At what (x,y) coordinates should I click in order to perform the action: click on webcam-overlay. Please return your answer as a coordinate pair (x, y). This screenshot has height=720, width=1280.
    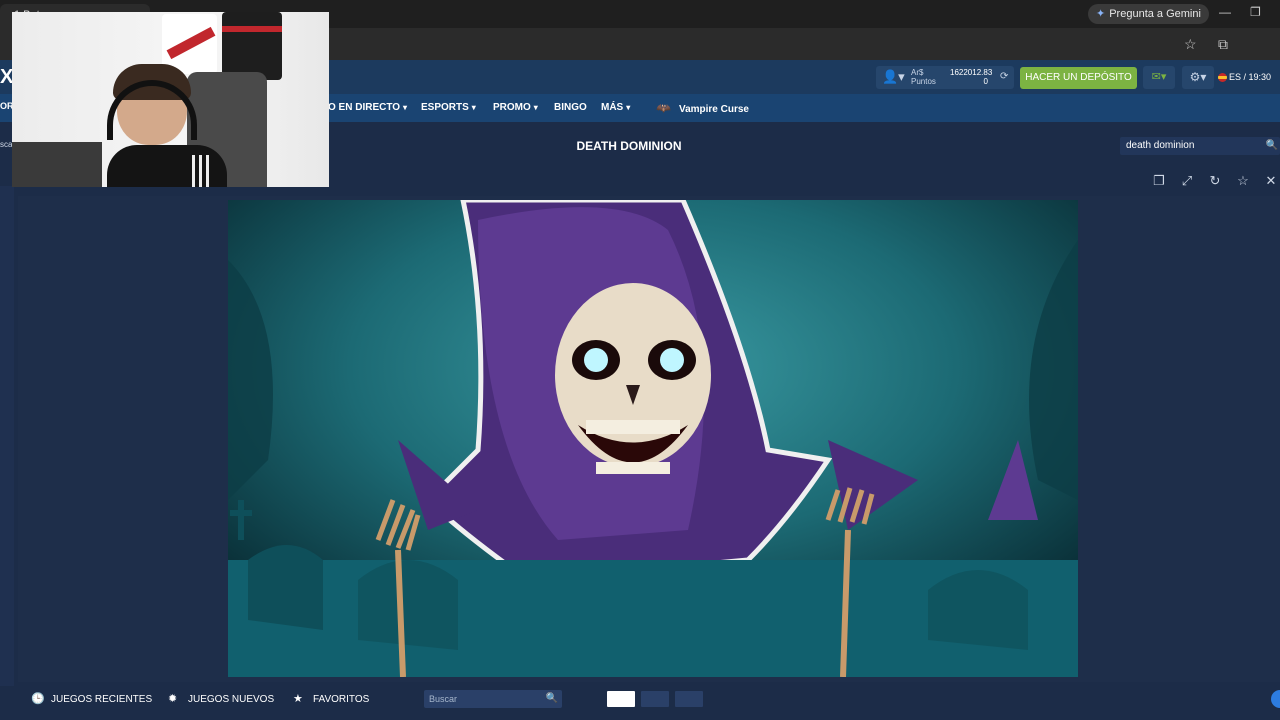
    Looking at the image, I should click on (170, 99).